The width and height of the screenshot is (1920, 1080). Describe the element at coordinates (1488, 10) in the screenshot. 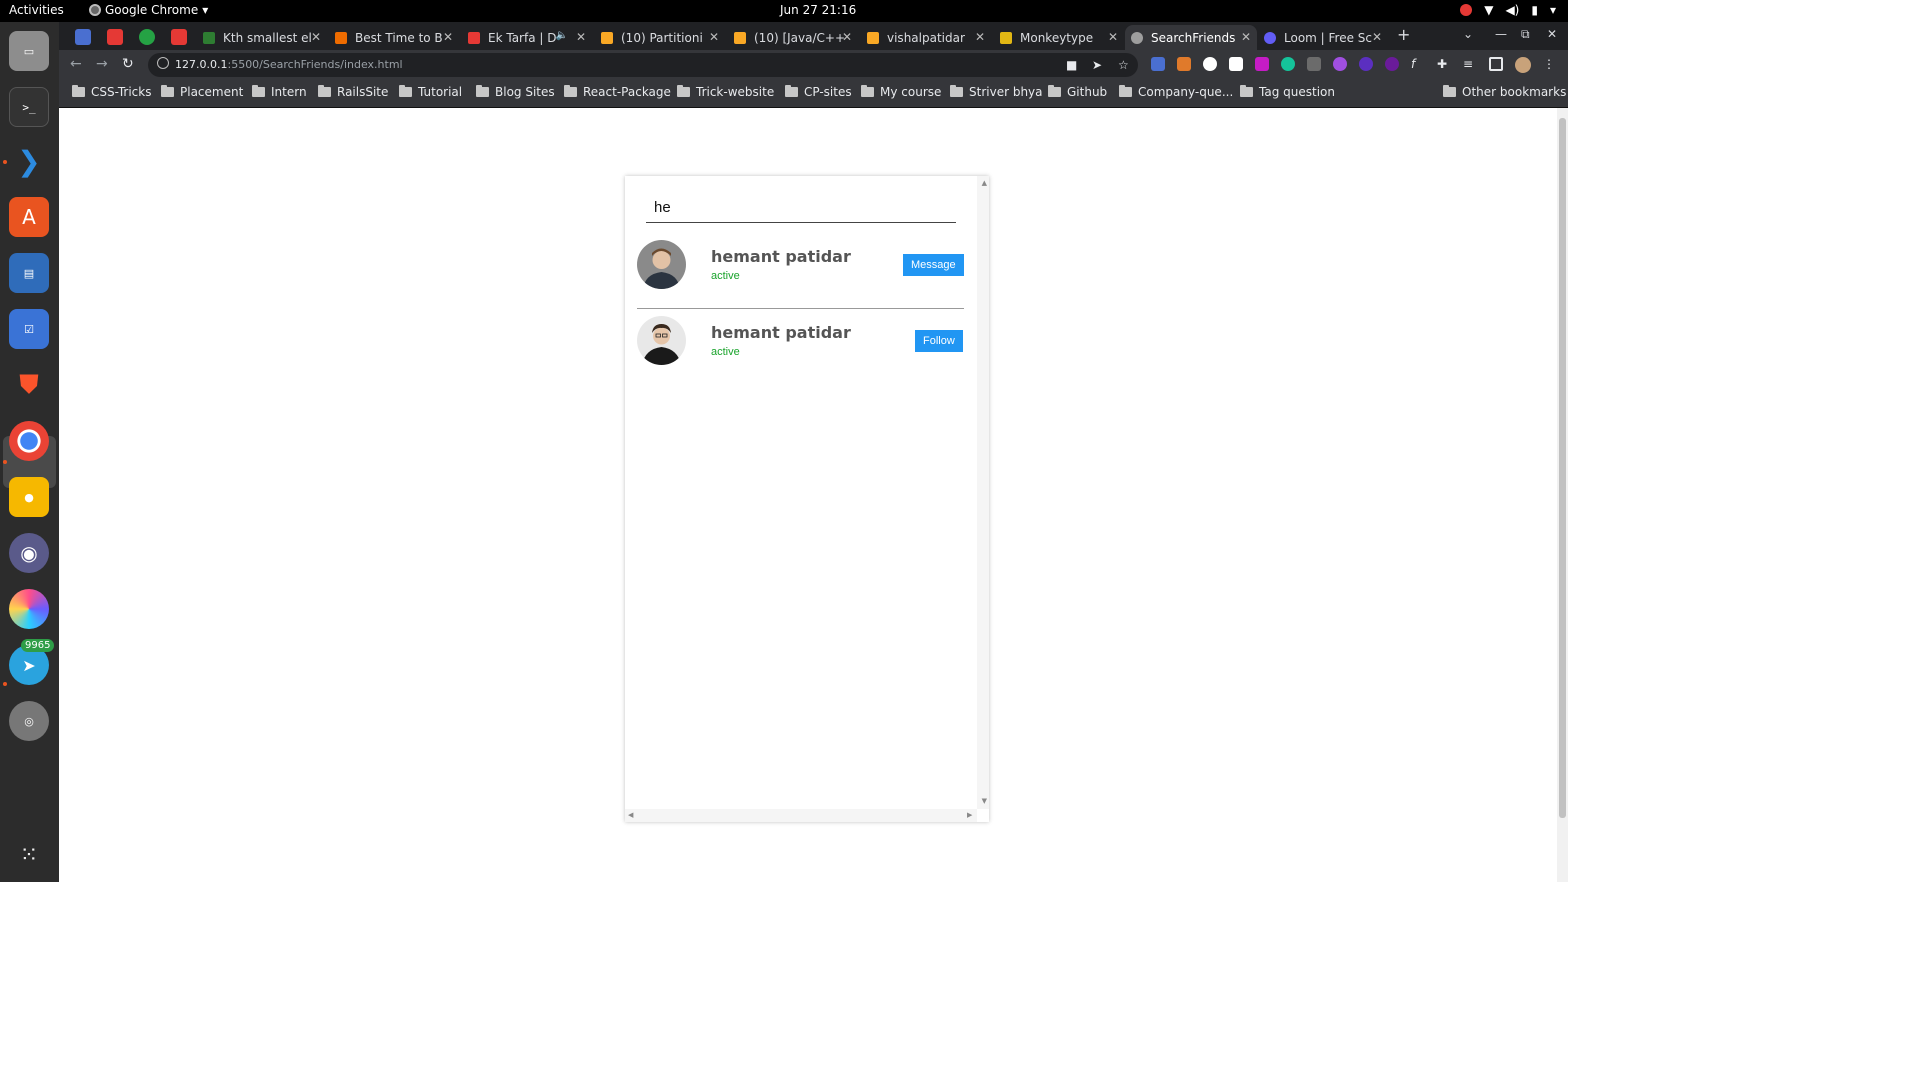

I see `wifi-icon: ▼` at that location.